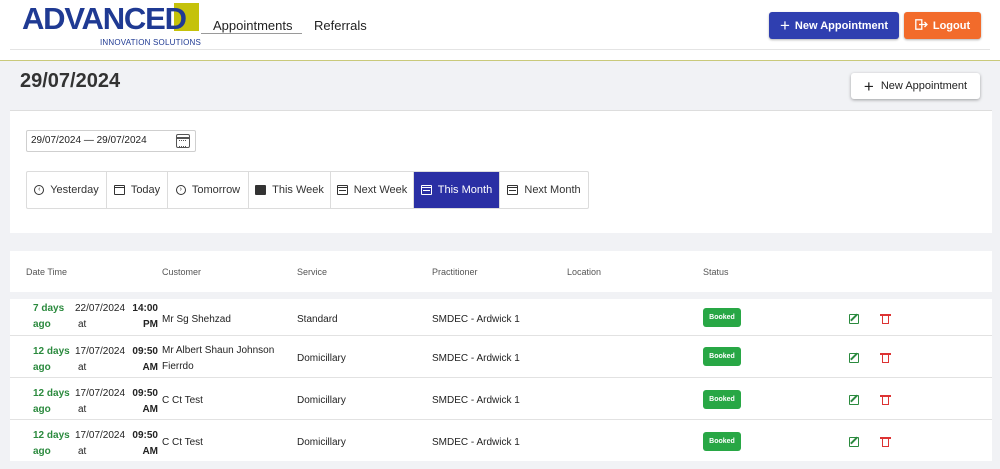 Image resolution: width=1000 pixels, height=469 pixels. I want to click on range-button-label: This Month, so click(465, 190).